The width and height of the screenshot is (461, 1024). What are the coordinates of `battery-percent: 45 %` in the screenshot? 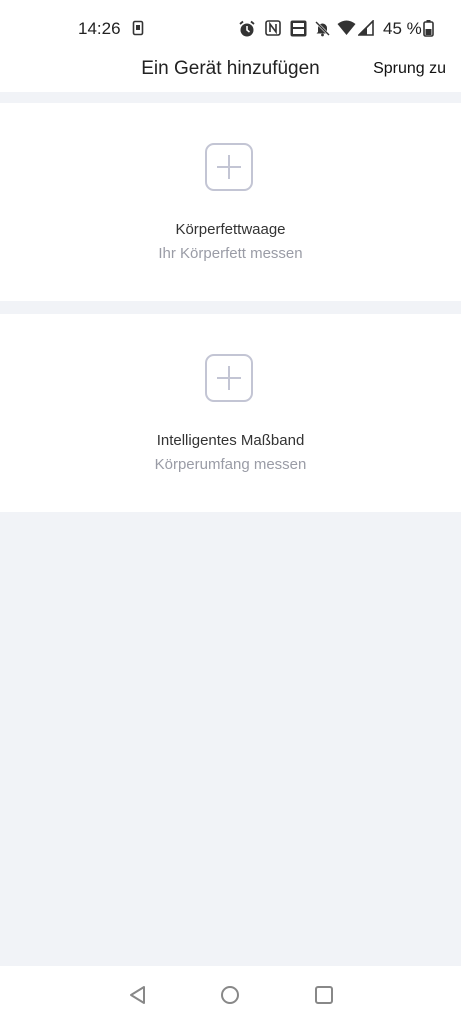 It's located at (402, 28).